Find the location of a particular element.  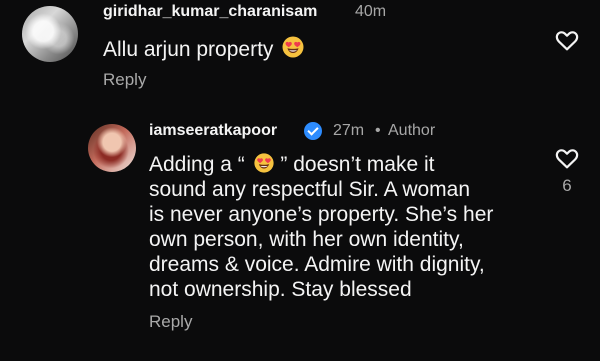

avatar-iamseeratkapoor is located at coordinates (112, 148).